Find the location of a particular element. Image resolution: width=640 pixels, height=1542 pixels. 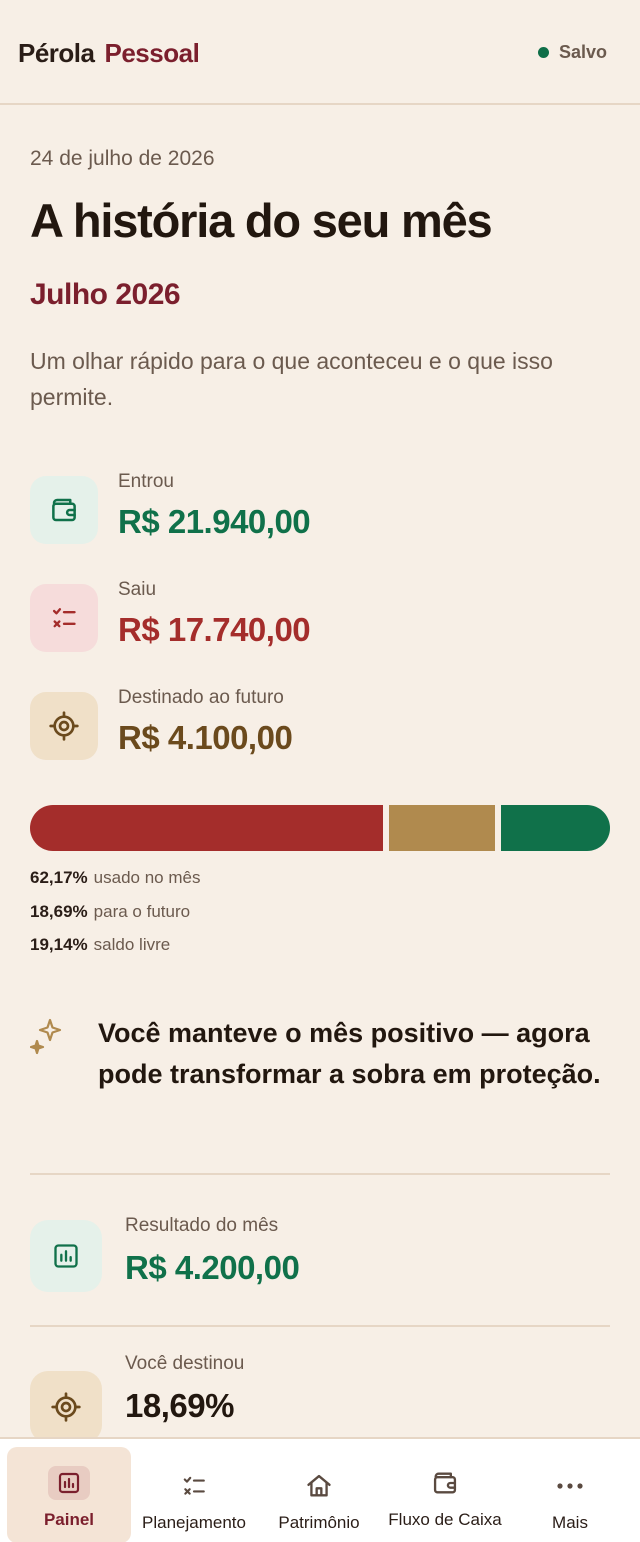

legend-future-label: para o futuro is located at coordinates (142, 911).